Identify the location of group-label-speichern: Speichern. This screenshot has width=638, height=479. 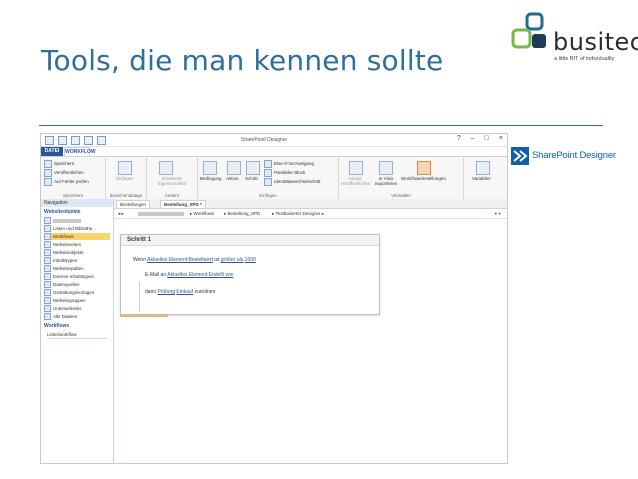
(73, 195).